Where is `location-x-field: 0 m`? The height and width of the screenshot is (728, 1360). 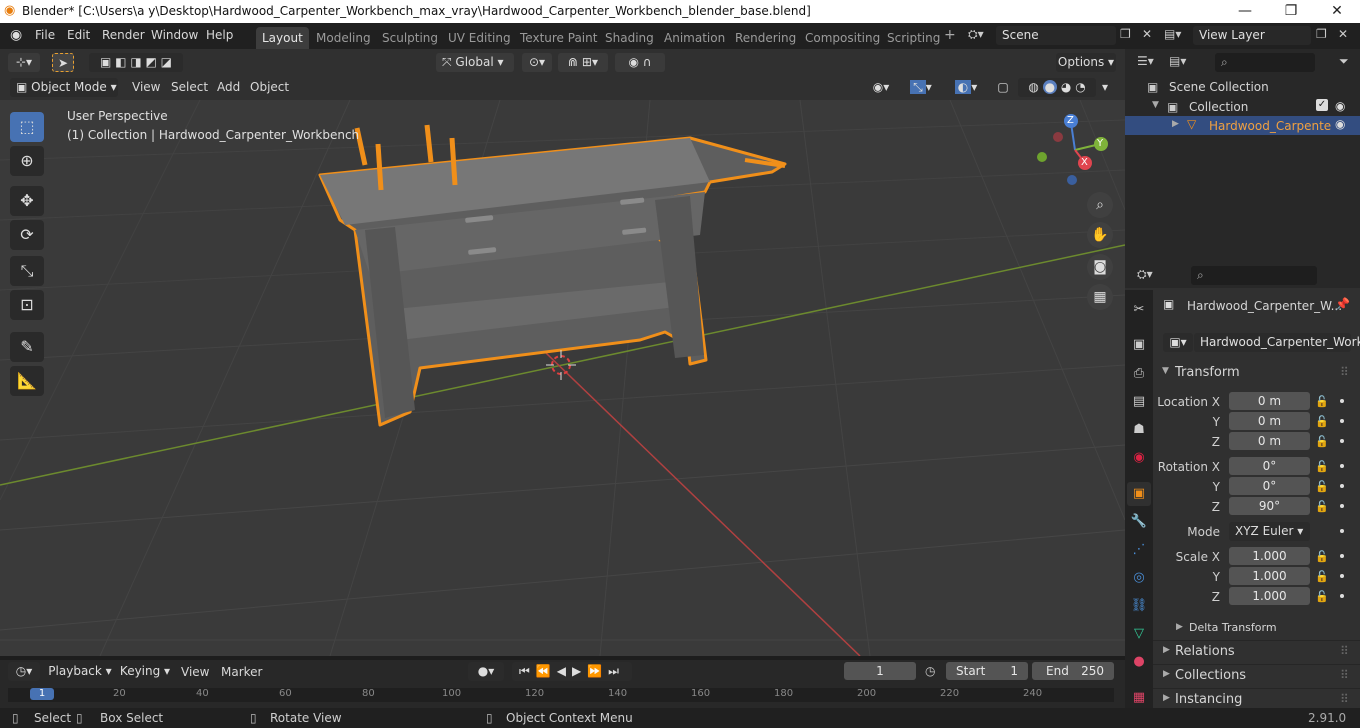
location-x-field: 0 m is located at coordinates (1269, 401).